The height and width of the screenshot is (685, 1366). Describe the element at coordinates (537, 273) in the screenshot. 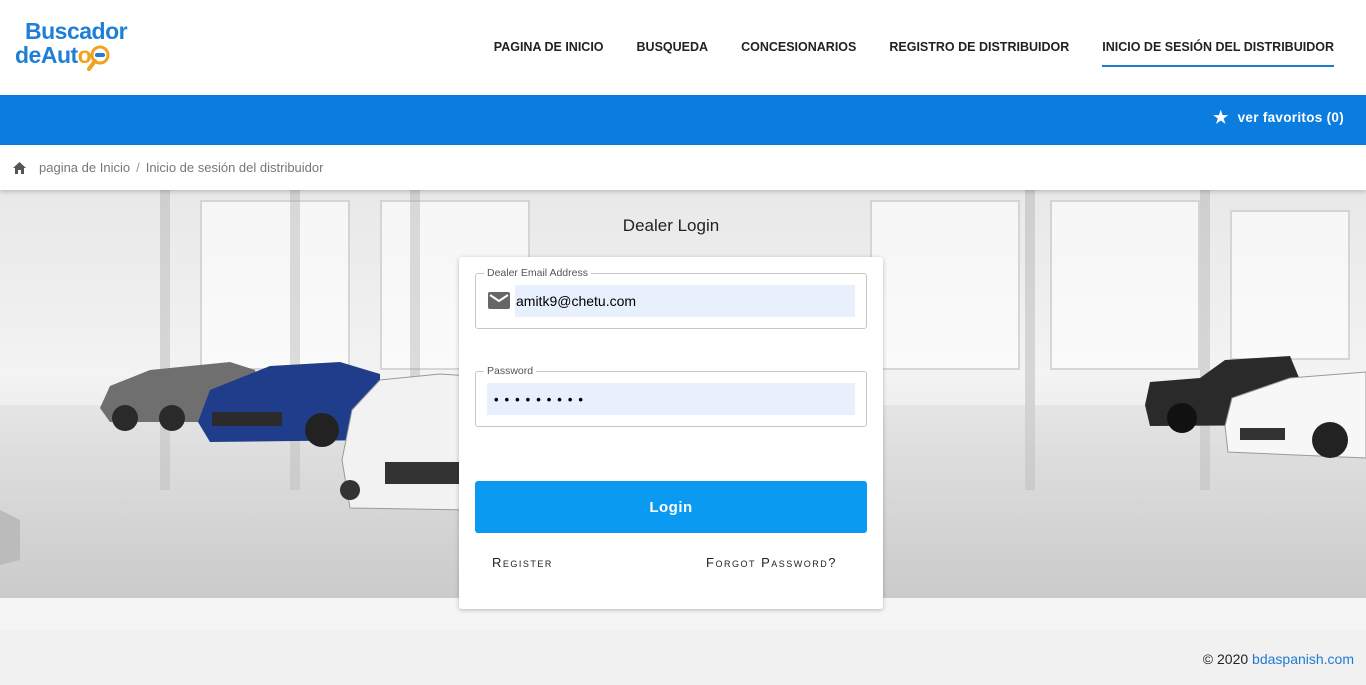

I see `email-label: Dealer Email Address` at that location.